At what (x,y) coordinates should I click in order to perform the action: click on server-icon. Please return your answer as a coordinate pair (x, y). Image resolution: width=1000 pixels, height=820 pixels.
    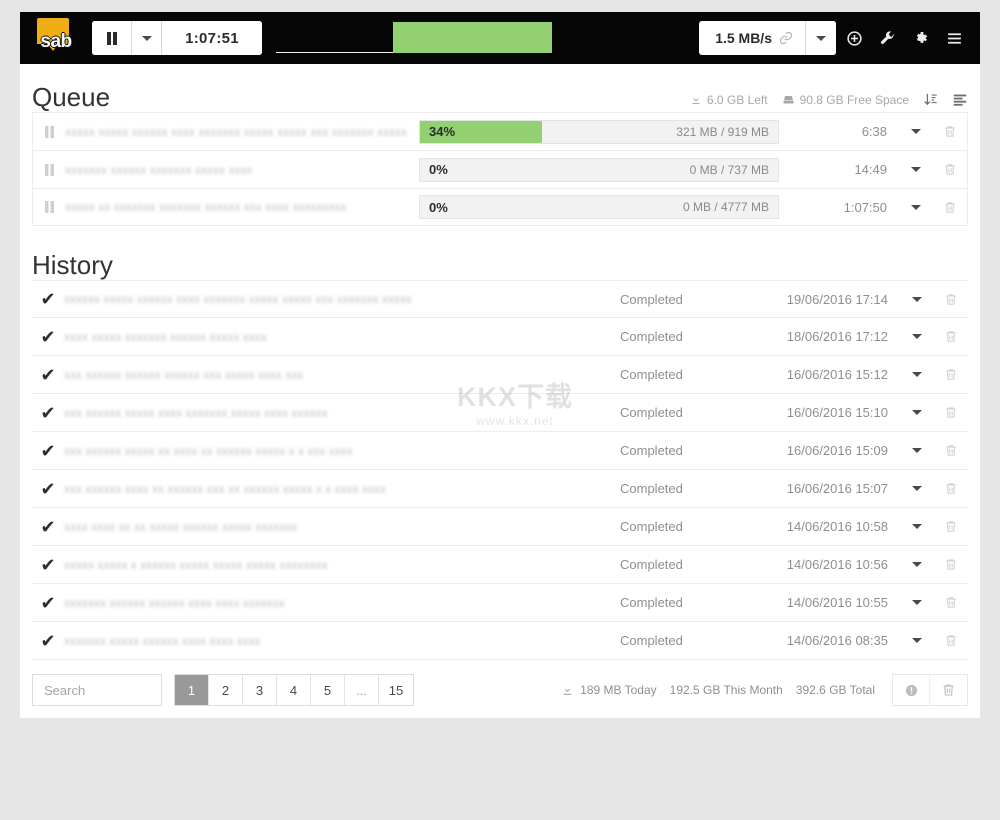
    Looking at the image, I should click on (788, 100).